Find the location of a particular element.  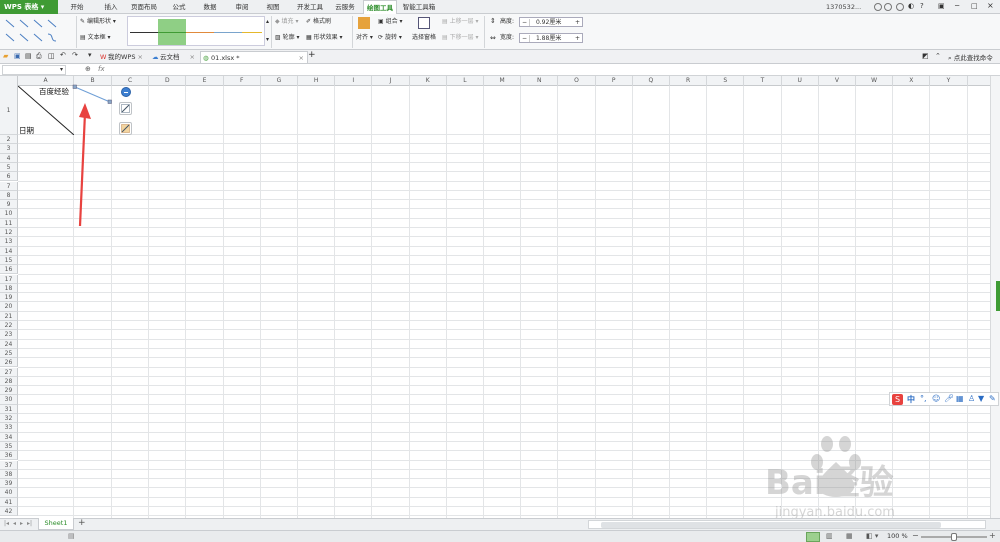

row-header-17: 17 is located at coordinates (9, 279).